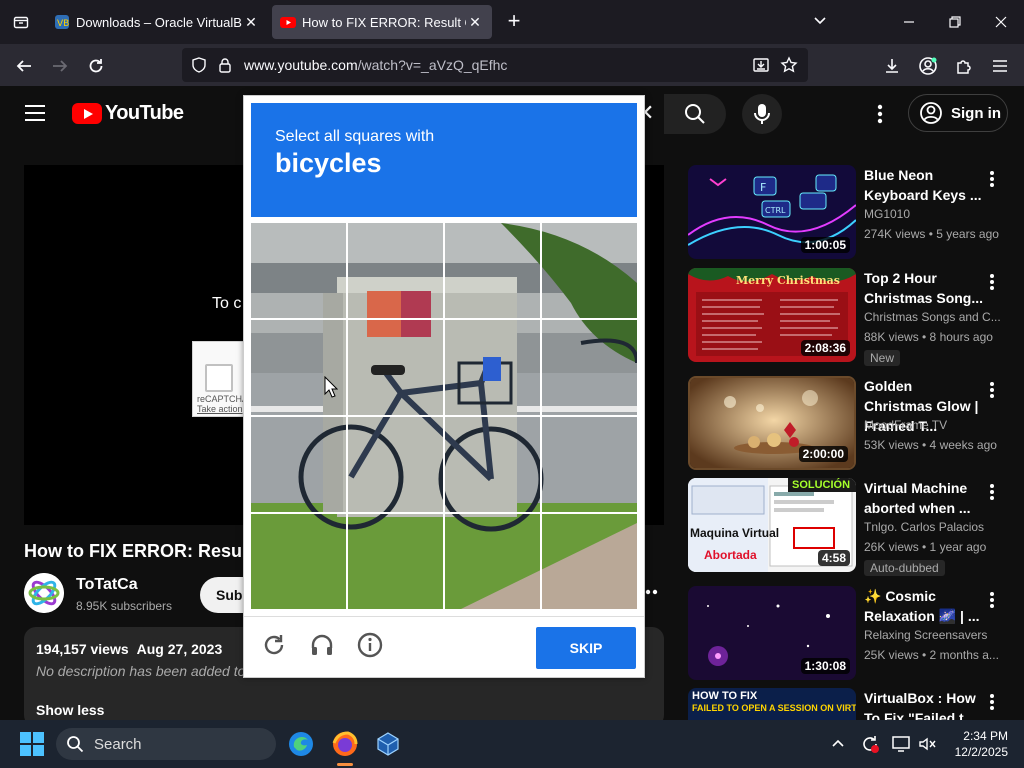 This screenshot has height=768, width=1024. Describe the element at coordinates (345, 747) in the screenshot. I see `firefox-browser-icon` at that location.